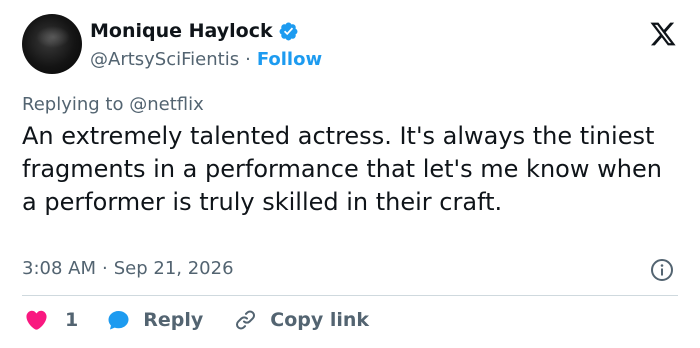 Image resolution: width=700 pixels, height=348 pixels. I want to click on author-name-row: Monique Haylock, so click(194, 31).